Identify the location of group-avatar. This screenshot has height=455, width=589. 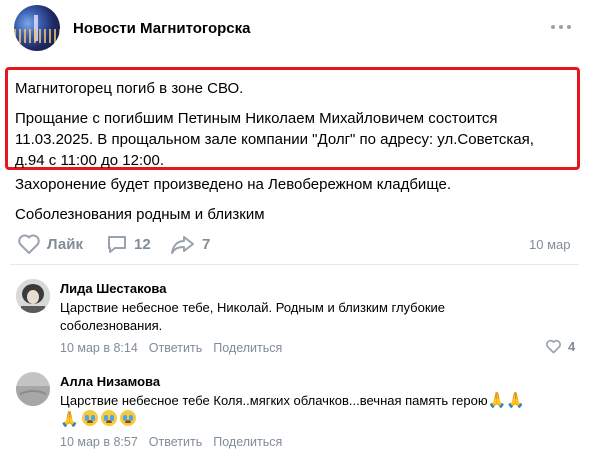
(37, 28).